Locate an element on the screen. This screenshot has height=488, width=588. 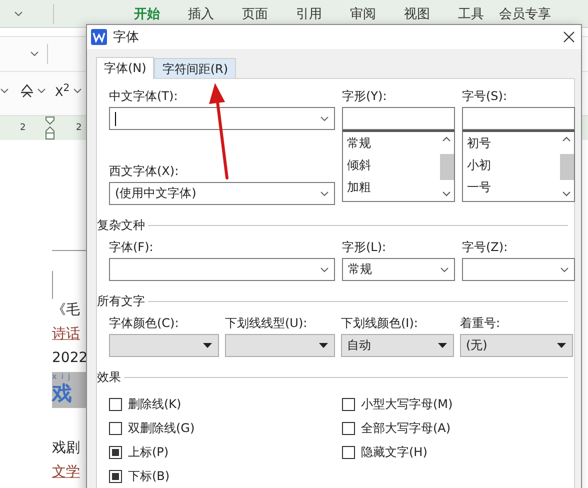
tab: 字体(N) is located at coordinates (125, 68).